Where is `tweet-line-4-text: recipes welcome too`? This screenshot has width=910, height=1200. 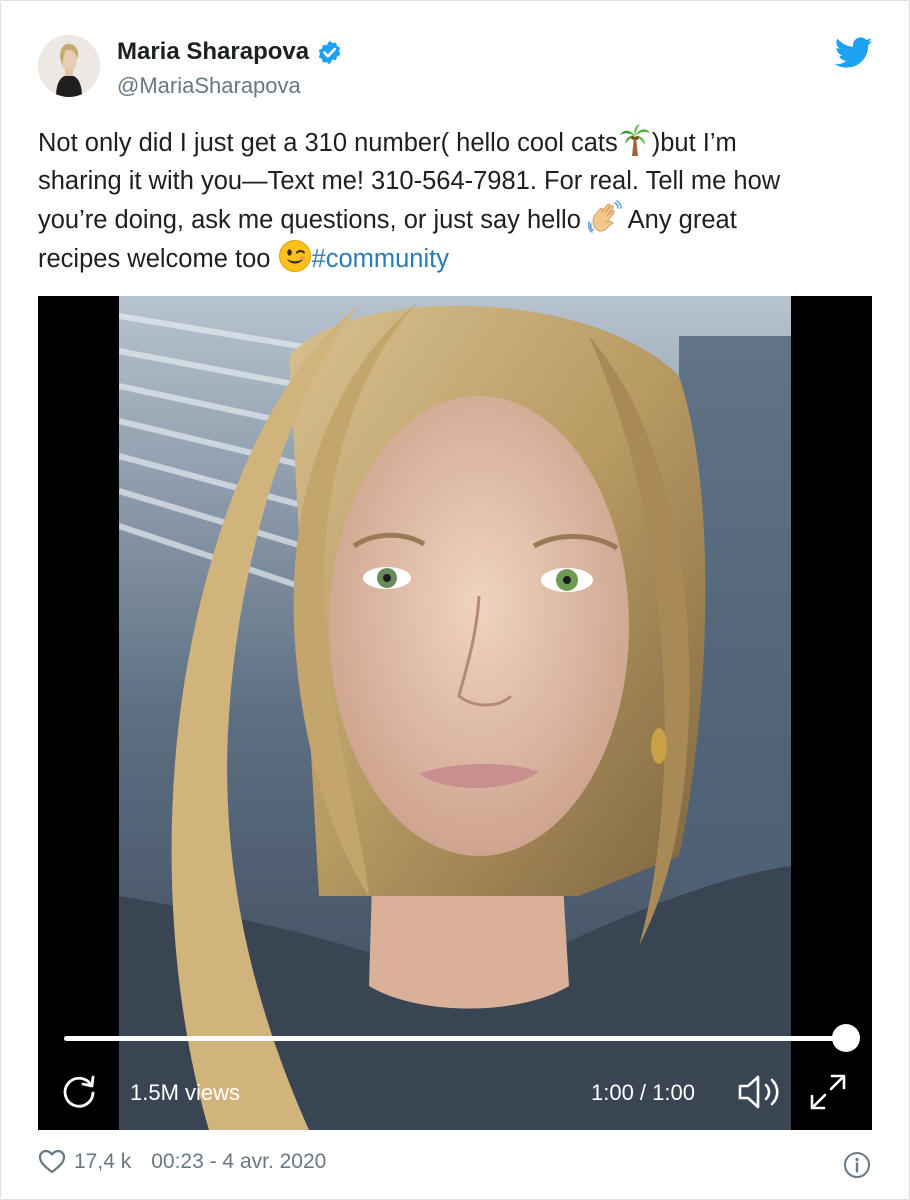 tweet-line-4-text: recipes welcome too is located at coordinates (158, 259).